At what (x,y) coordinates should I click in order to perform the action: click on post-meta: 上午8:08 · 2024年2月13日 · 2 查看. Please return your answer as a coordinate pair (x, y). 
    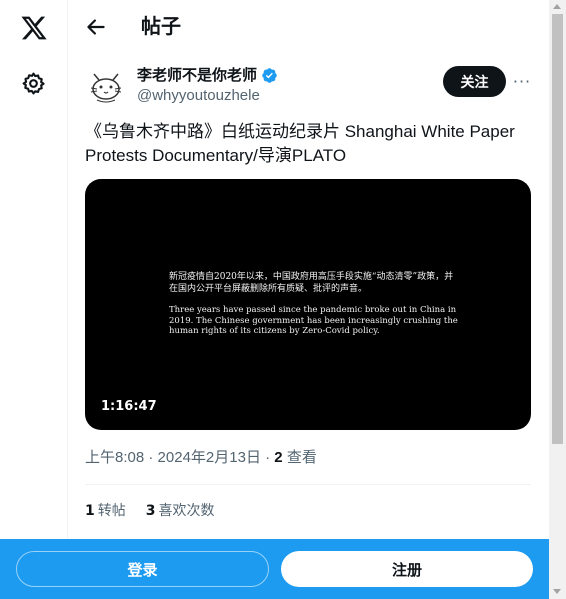
    Looking at the image, I should click on (201, 458).